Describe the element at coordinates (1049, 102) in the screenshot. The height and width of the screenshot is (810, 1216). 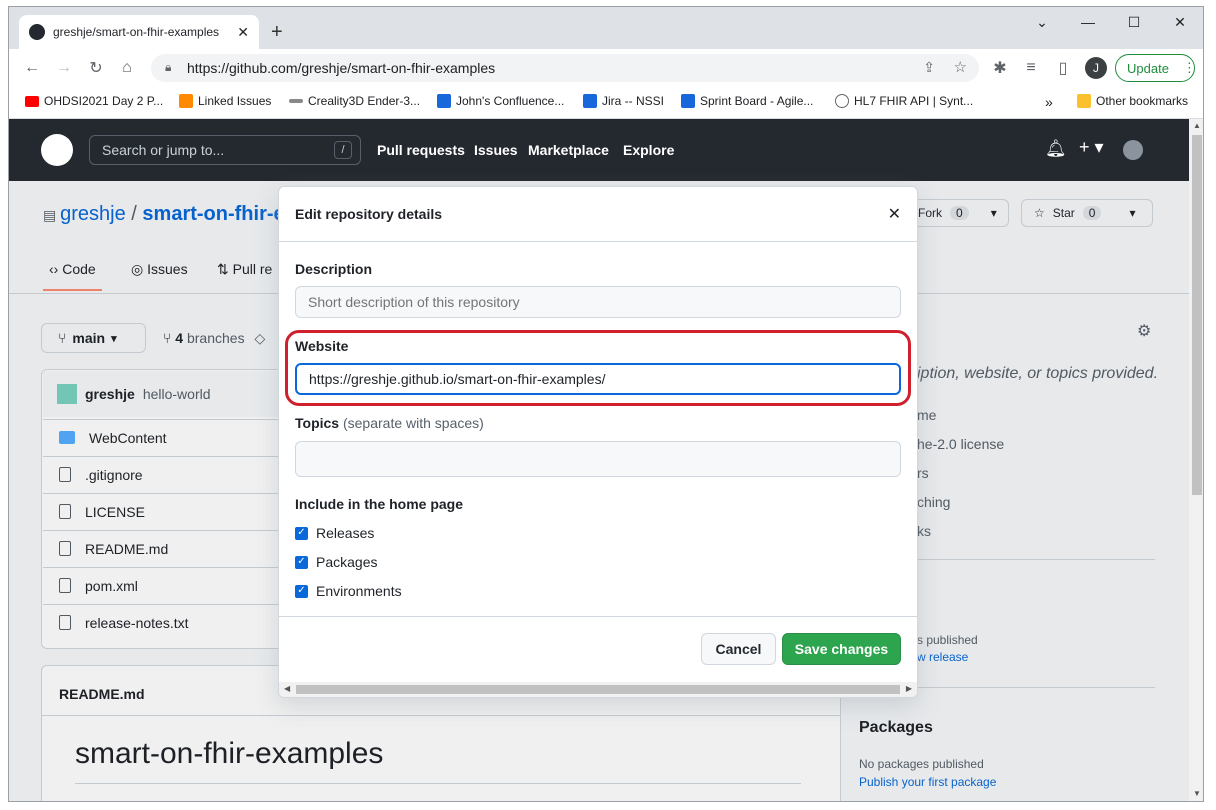
I see `bookmarks-overflow-icon: »` at that location.